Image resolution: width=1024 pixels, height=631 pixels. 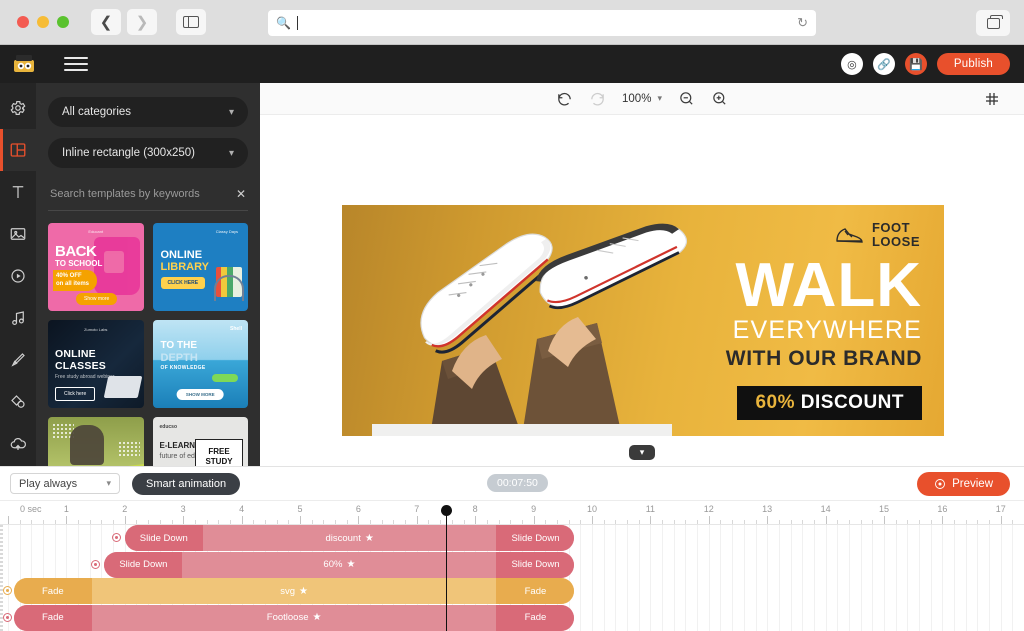 I want to click on template-card: STUDY ONLINE Learn to improve, so click(x=96, y=441).